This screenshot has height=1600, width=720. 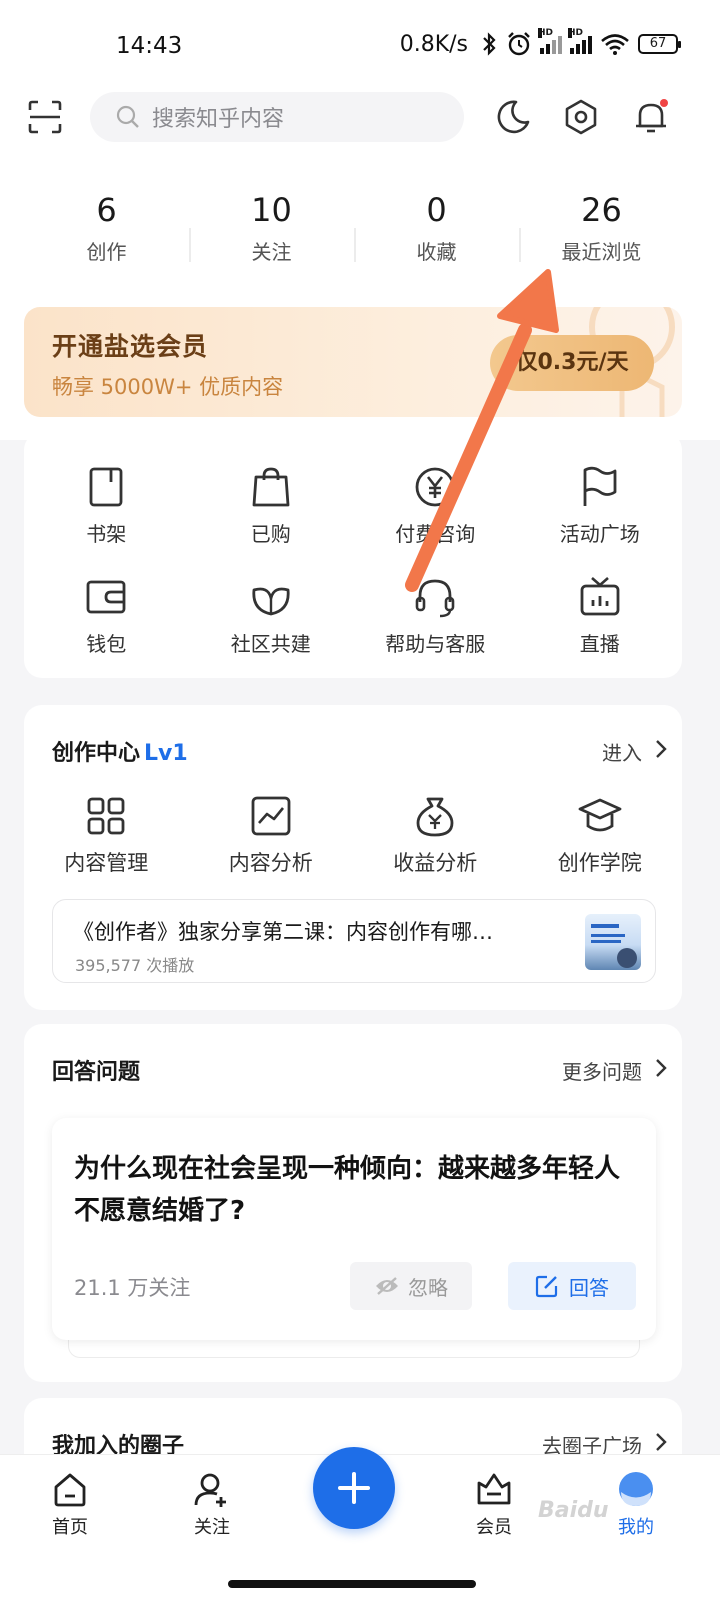 I want to click on ignore-label: 忽略, so click(x=428, y=1287).